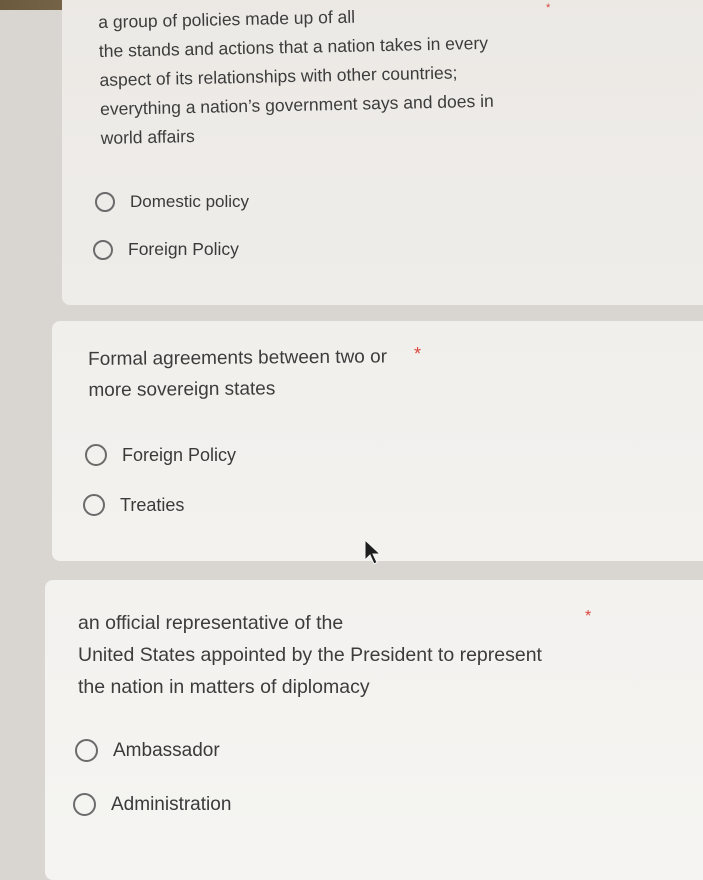  Describe the element at coordinates (238, 358) in the screenshot. I see `question-2-line: Formal agreements between two or` at that location.